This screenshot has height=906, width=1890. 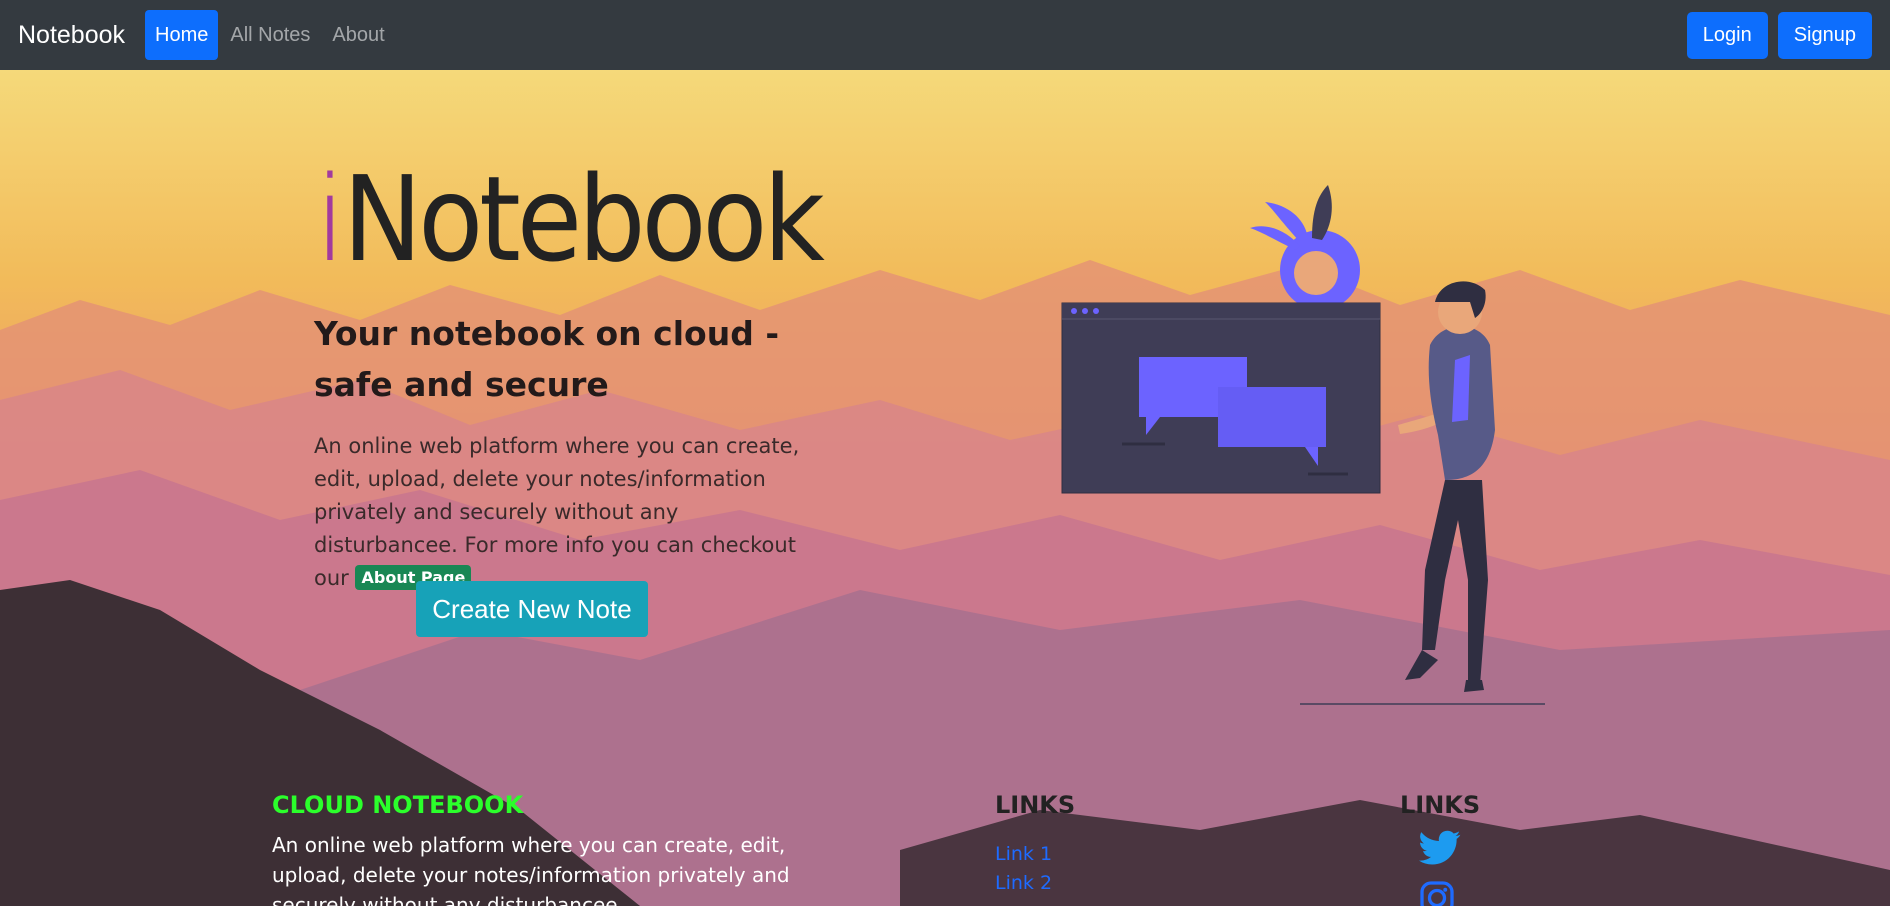 What do you see at coordinates (270, 35) in the screenshot?
I see `nav-all-notes: All Notes` at bounding box center [270, 35].